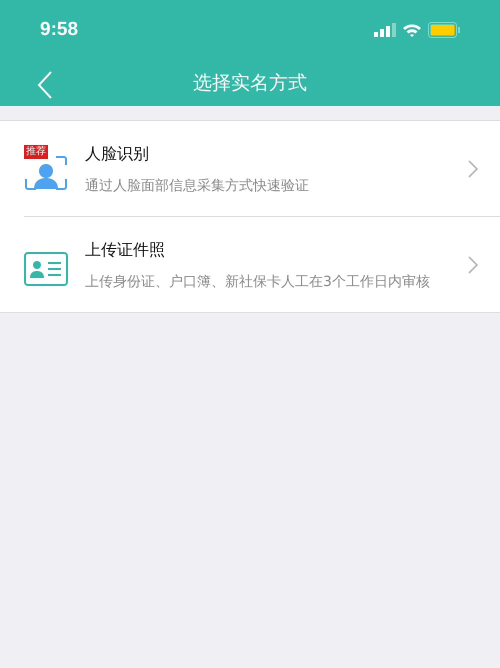 This screenshot has width=500, height=668. What do you see at coordinates (385, 30) in the screenshot?
I see `signal-icon` at bounding box center [385, 30].